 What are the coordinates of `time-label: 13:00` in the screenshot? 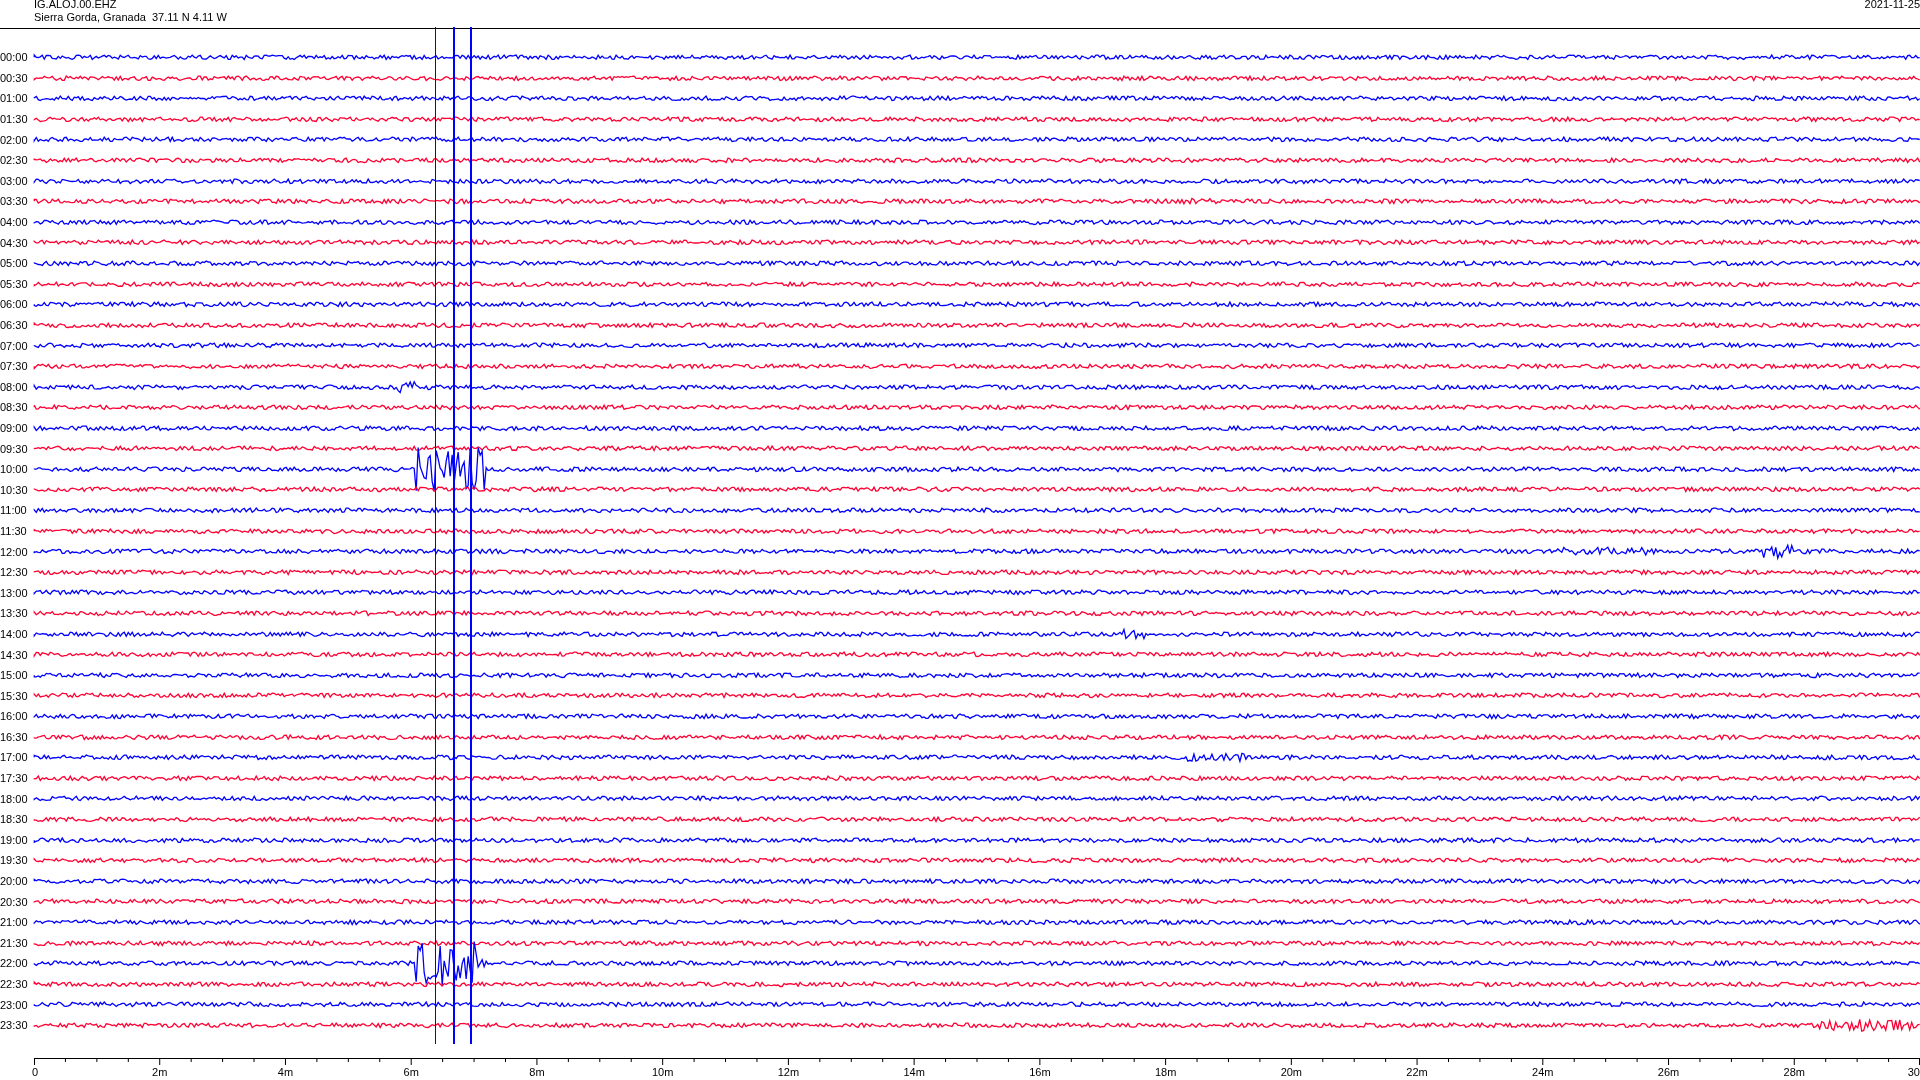 It's located at (14, 592).